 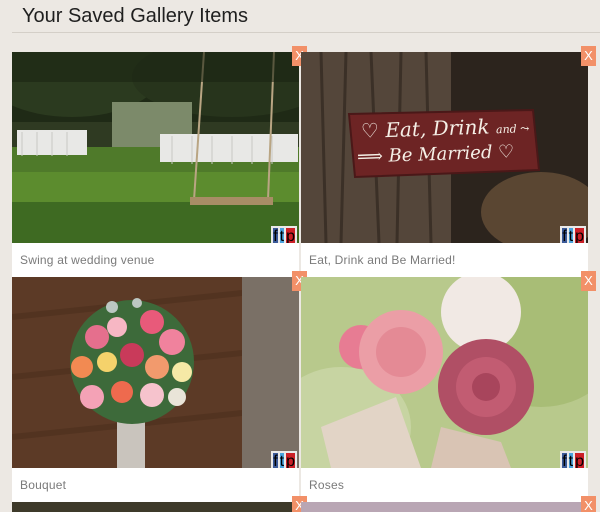 I want to click on gallery-item-partial-left: X, so click(x=159, y=504).